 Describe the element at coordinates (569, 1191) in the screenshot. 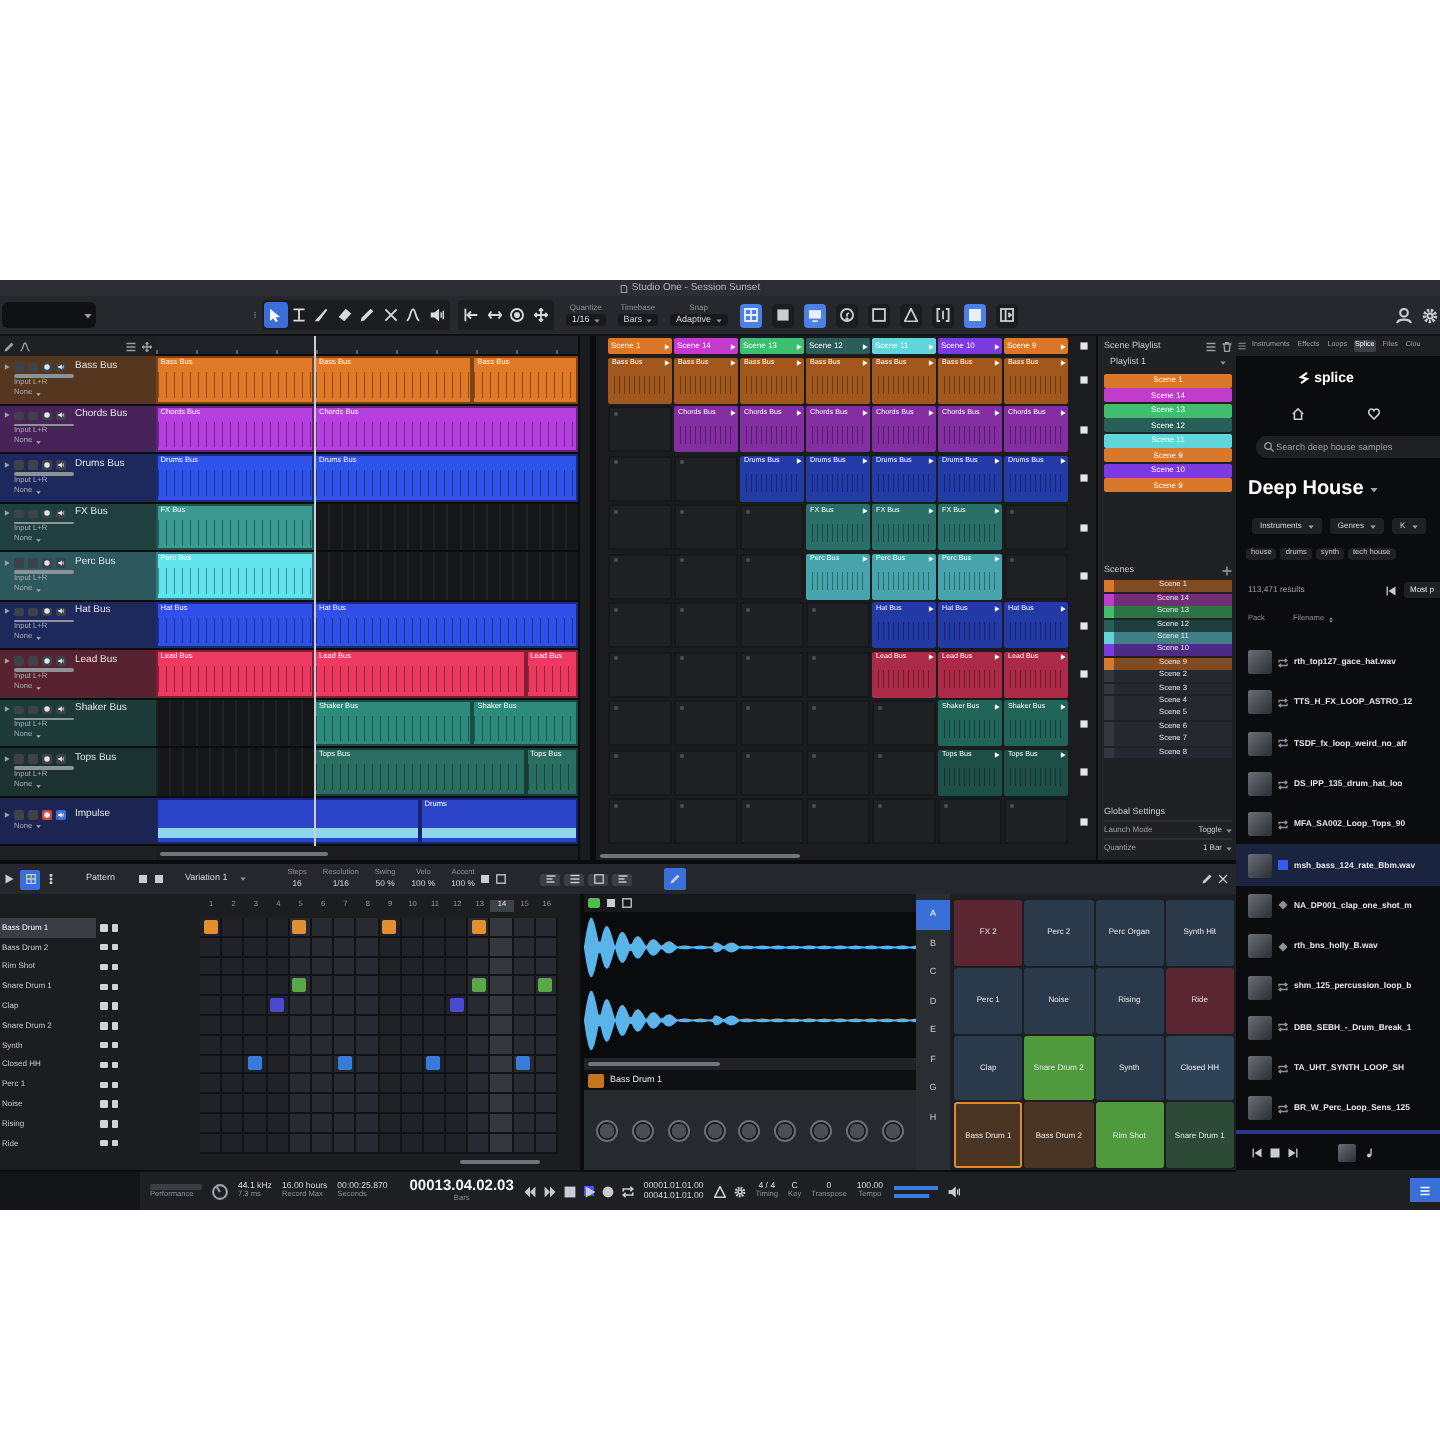

I see `stop-button` at that location.